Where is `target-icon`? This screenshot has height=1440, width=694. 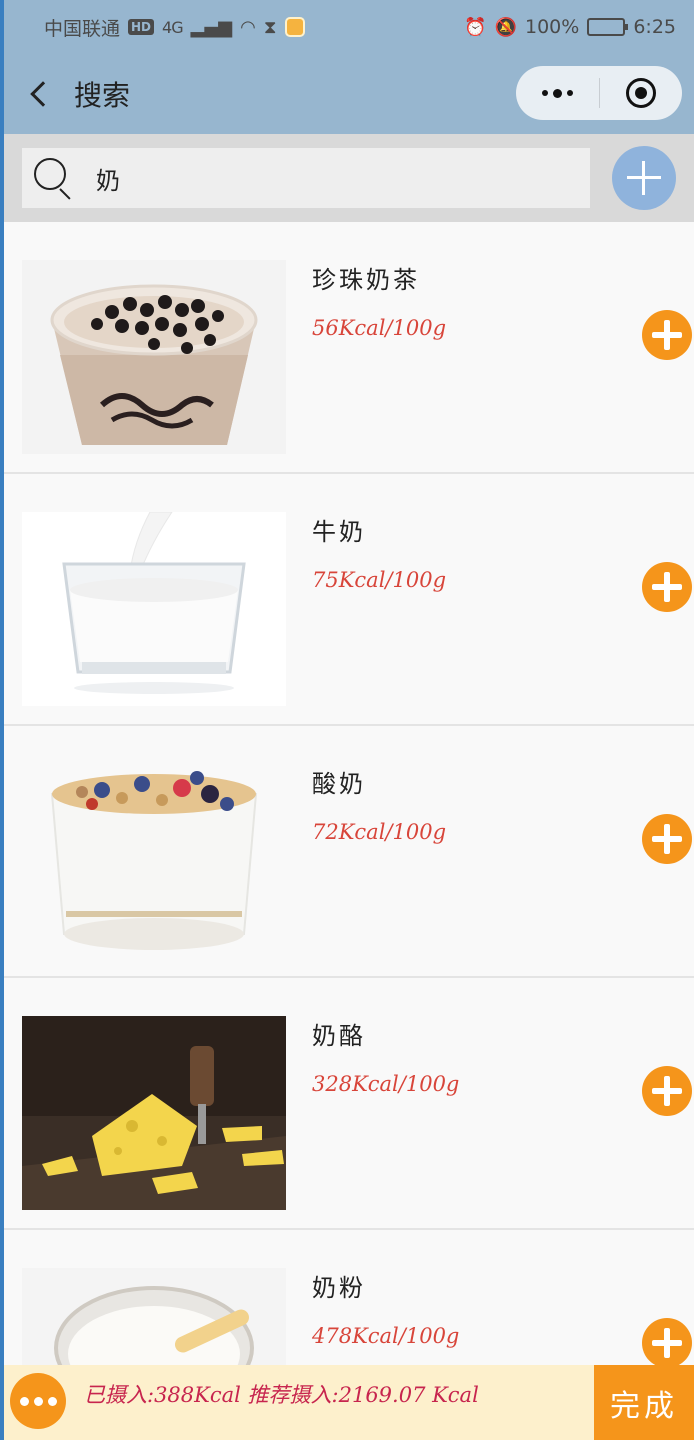
target-icon is located at coordinates (640, 93).